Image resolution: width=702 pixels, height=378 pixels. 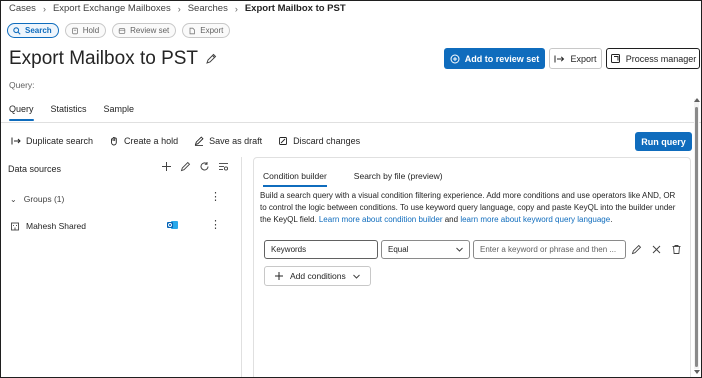 What do you see at coordinates (38, 30) in the screenshot?
I see `step-label: Search` at bounding box center [38, 30].